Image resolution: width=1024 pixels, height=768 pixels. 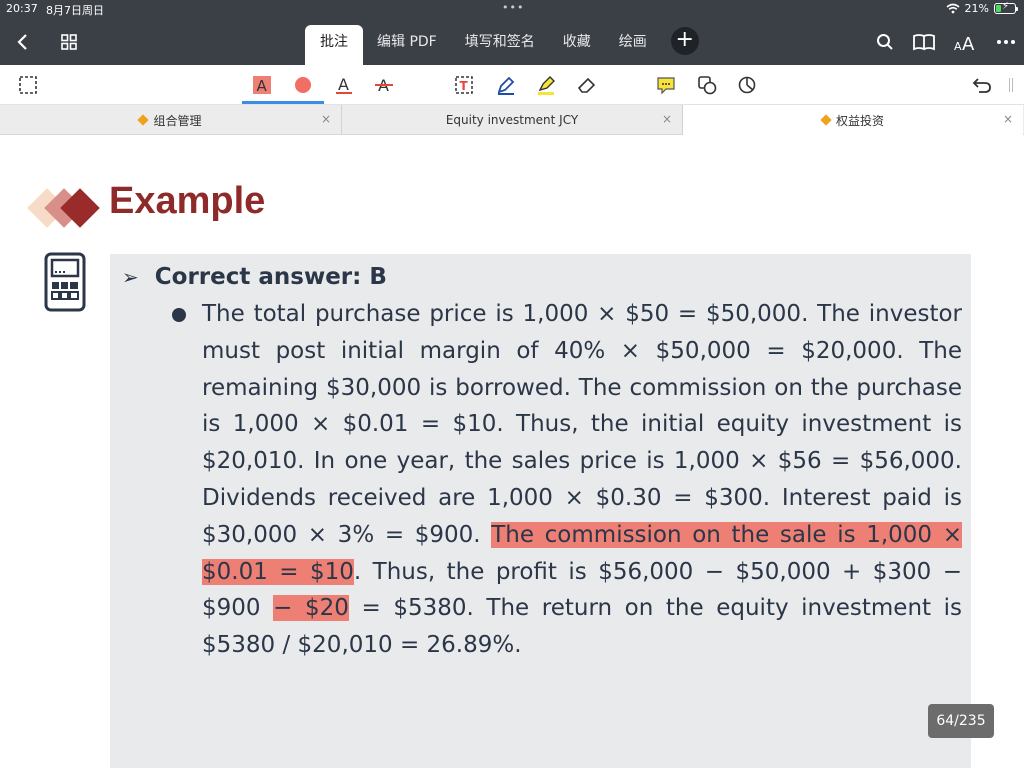 What do you see at coordinates (707, 85) in the screenshot?
I see `shapes-icon` at bounding box center [707, 85].